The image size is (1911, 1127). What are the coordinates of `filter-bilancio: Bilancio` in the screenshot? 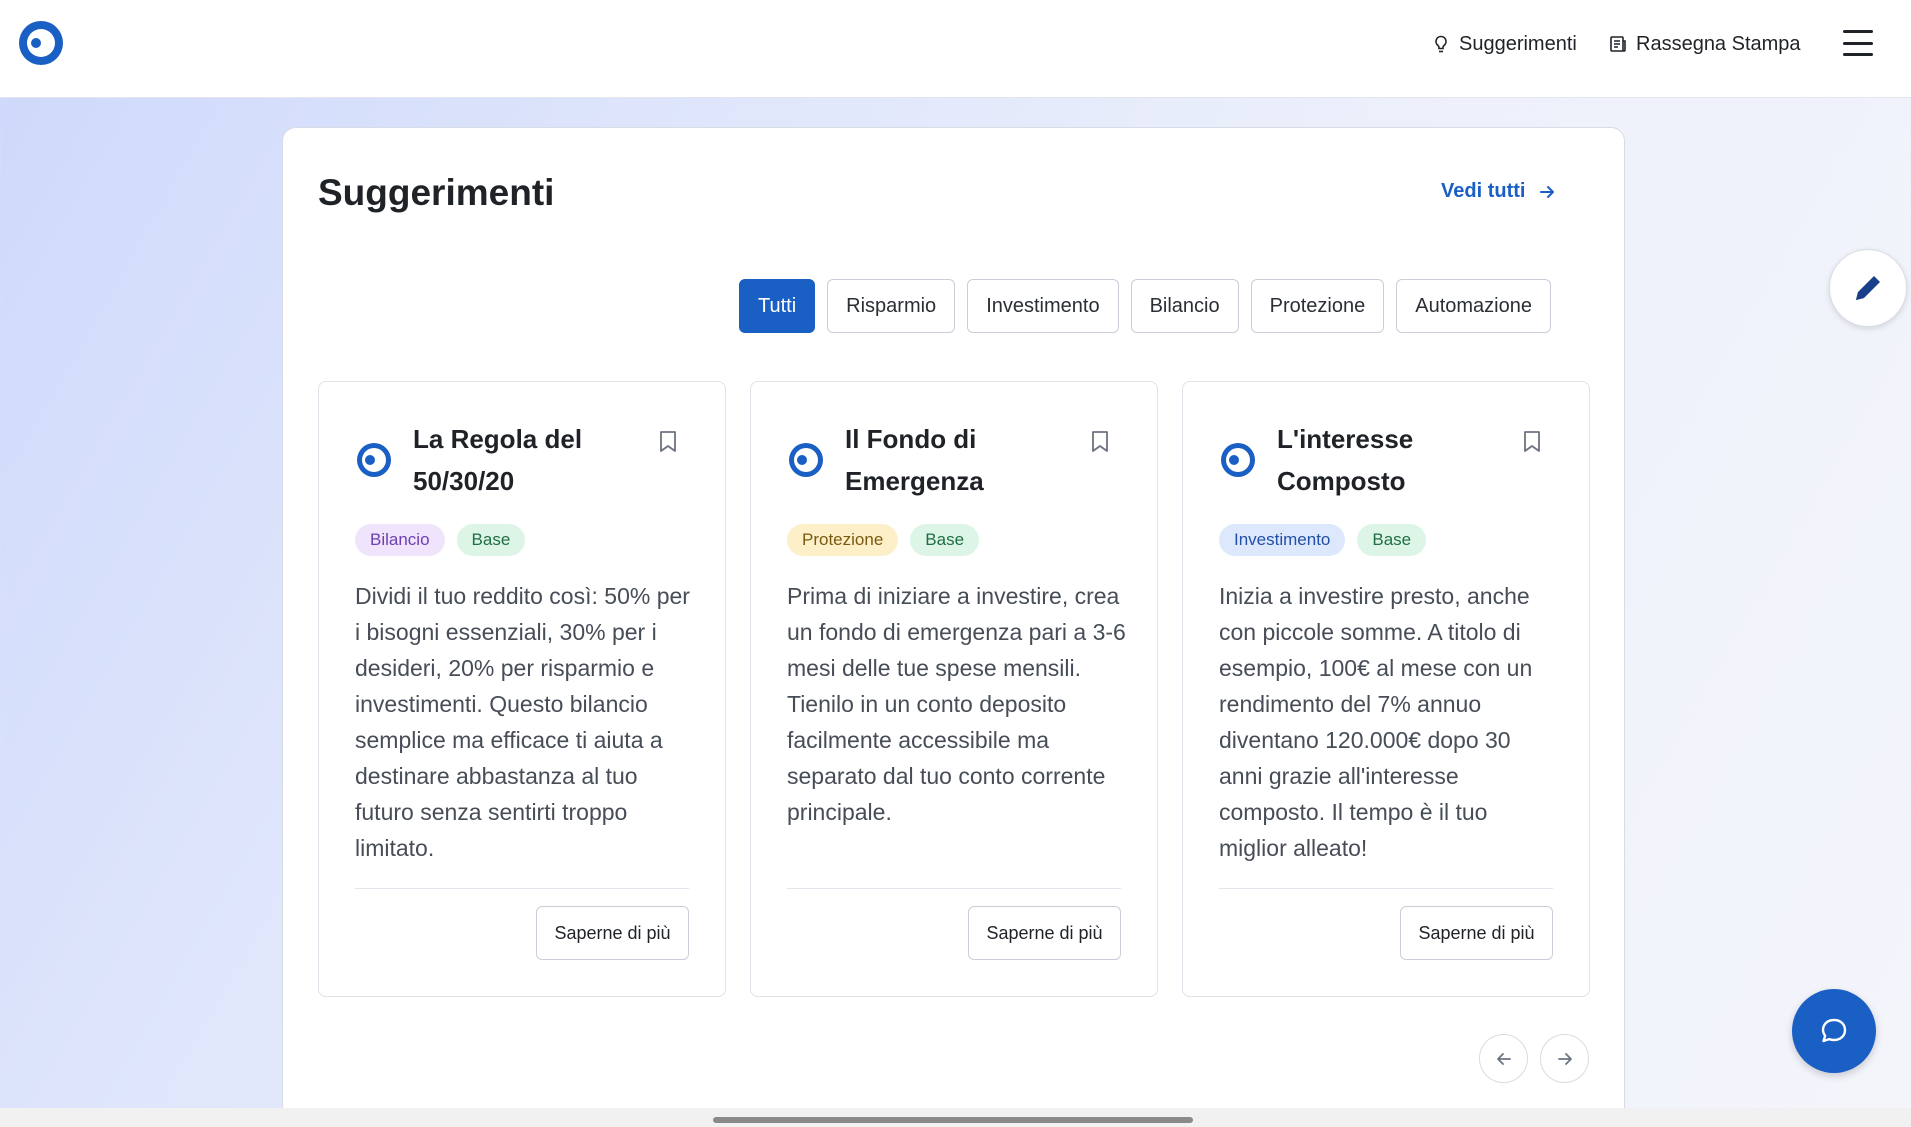 It's located at (1184, 306).